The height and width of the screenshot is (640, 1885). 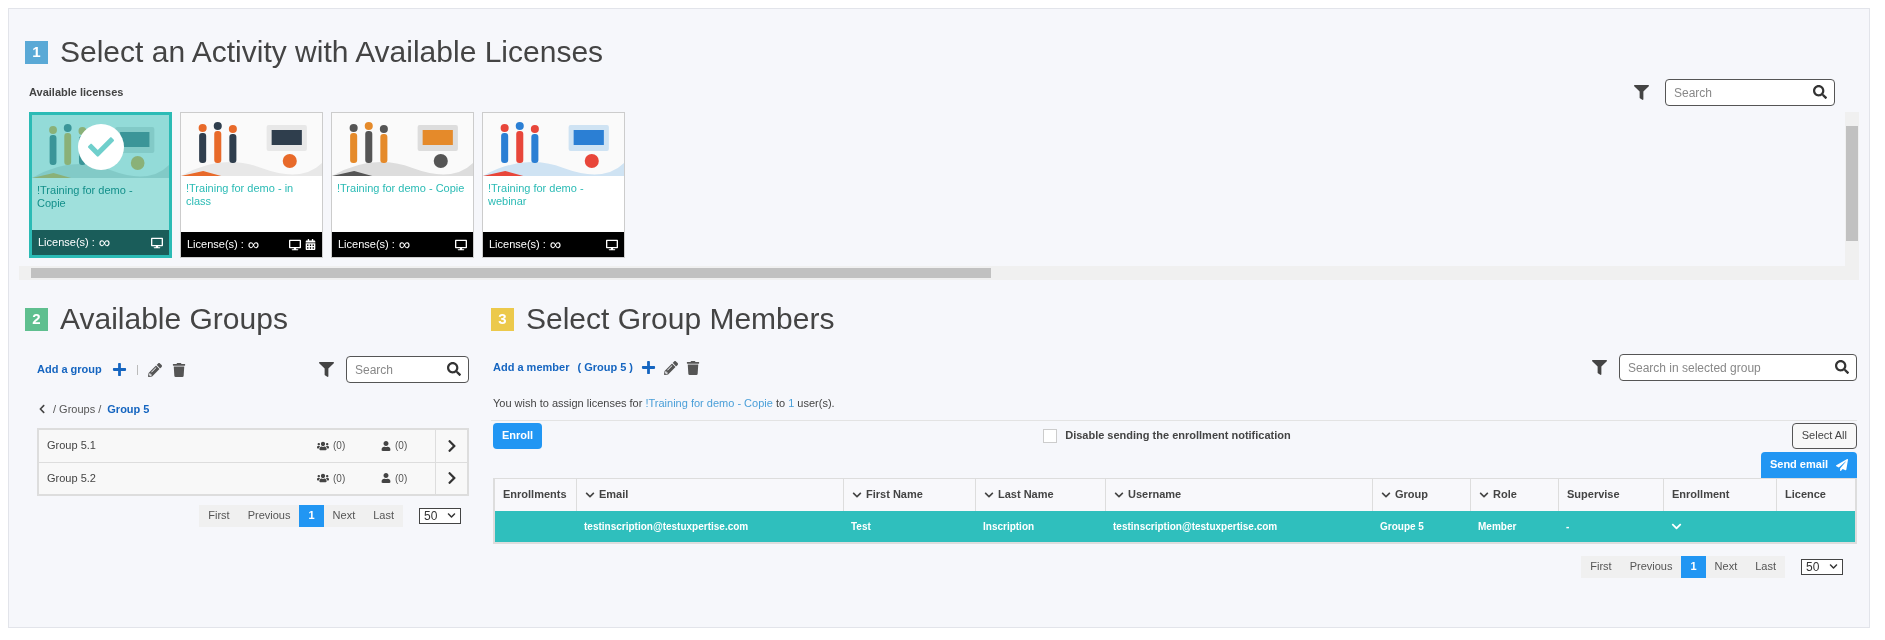 What do you see at coordinates (69, 369) in the screenshot?
I see `add-group-link: Add a group` at bounding box center [69, 369].